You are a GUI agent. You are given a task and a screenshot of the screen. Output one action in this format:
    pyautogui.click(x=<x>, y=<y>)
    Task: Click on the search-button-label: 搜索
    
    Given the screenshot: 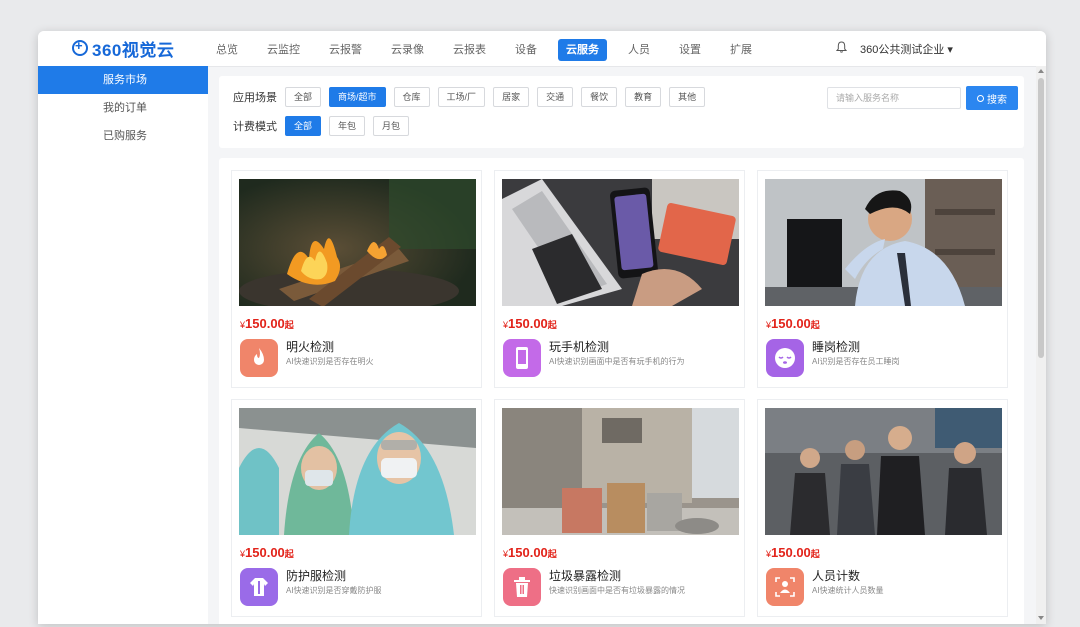 What is the action you would take?
    pyautogui.click(x=997, y=100)
    